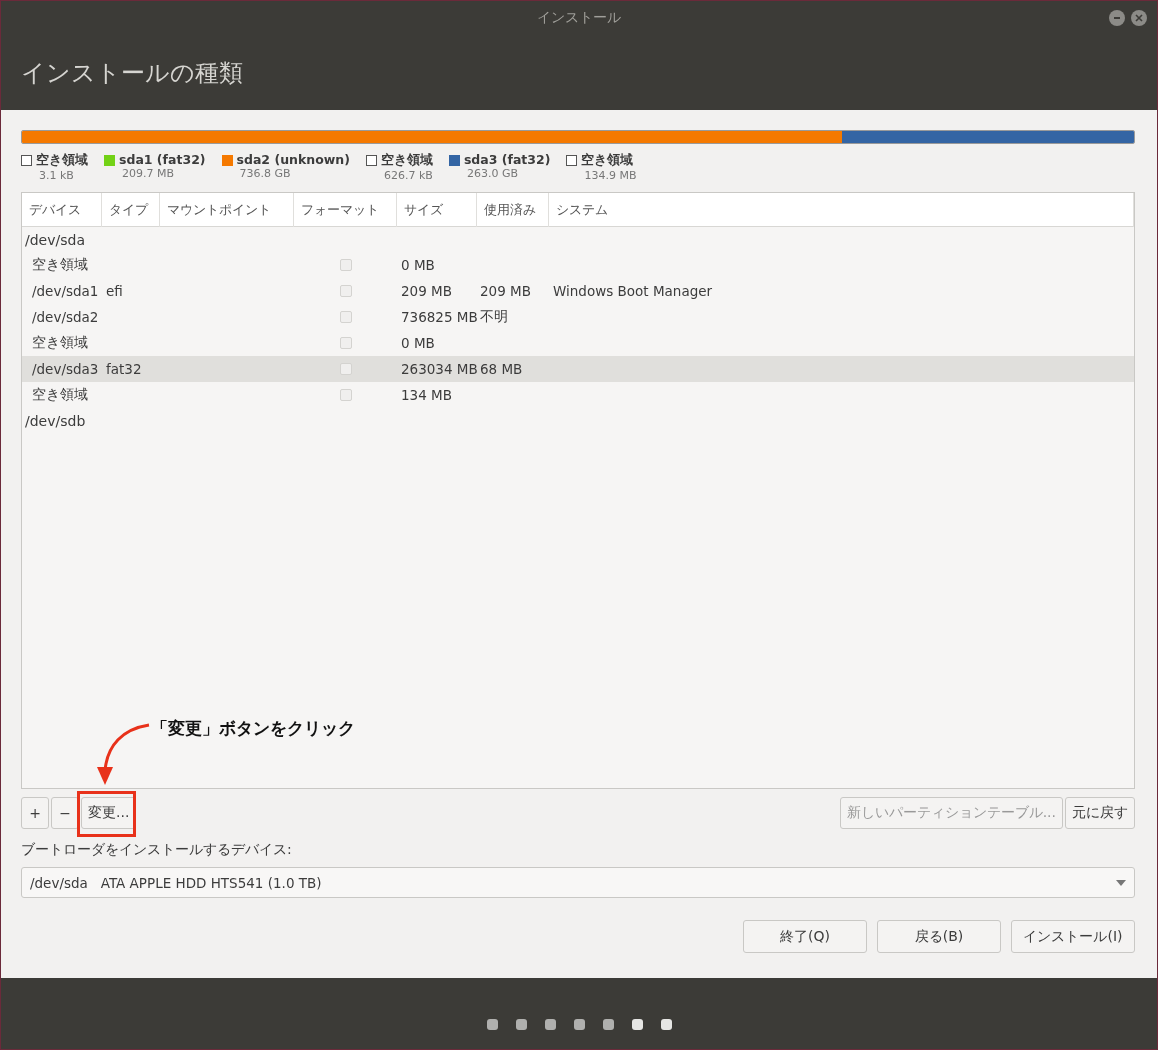  What do you see at coordinates (939, 936) in the screenshot?
I see `dialog-button: 戻る(B)` at bounding box center [939, 936].